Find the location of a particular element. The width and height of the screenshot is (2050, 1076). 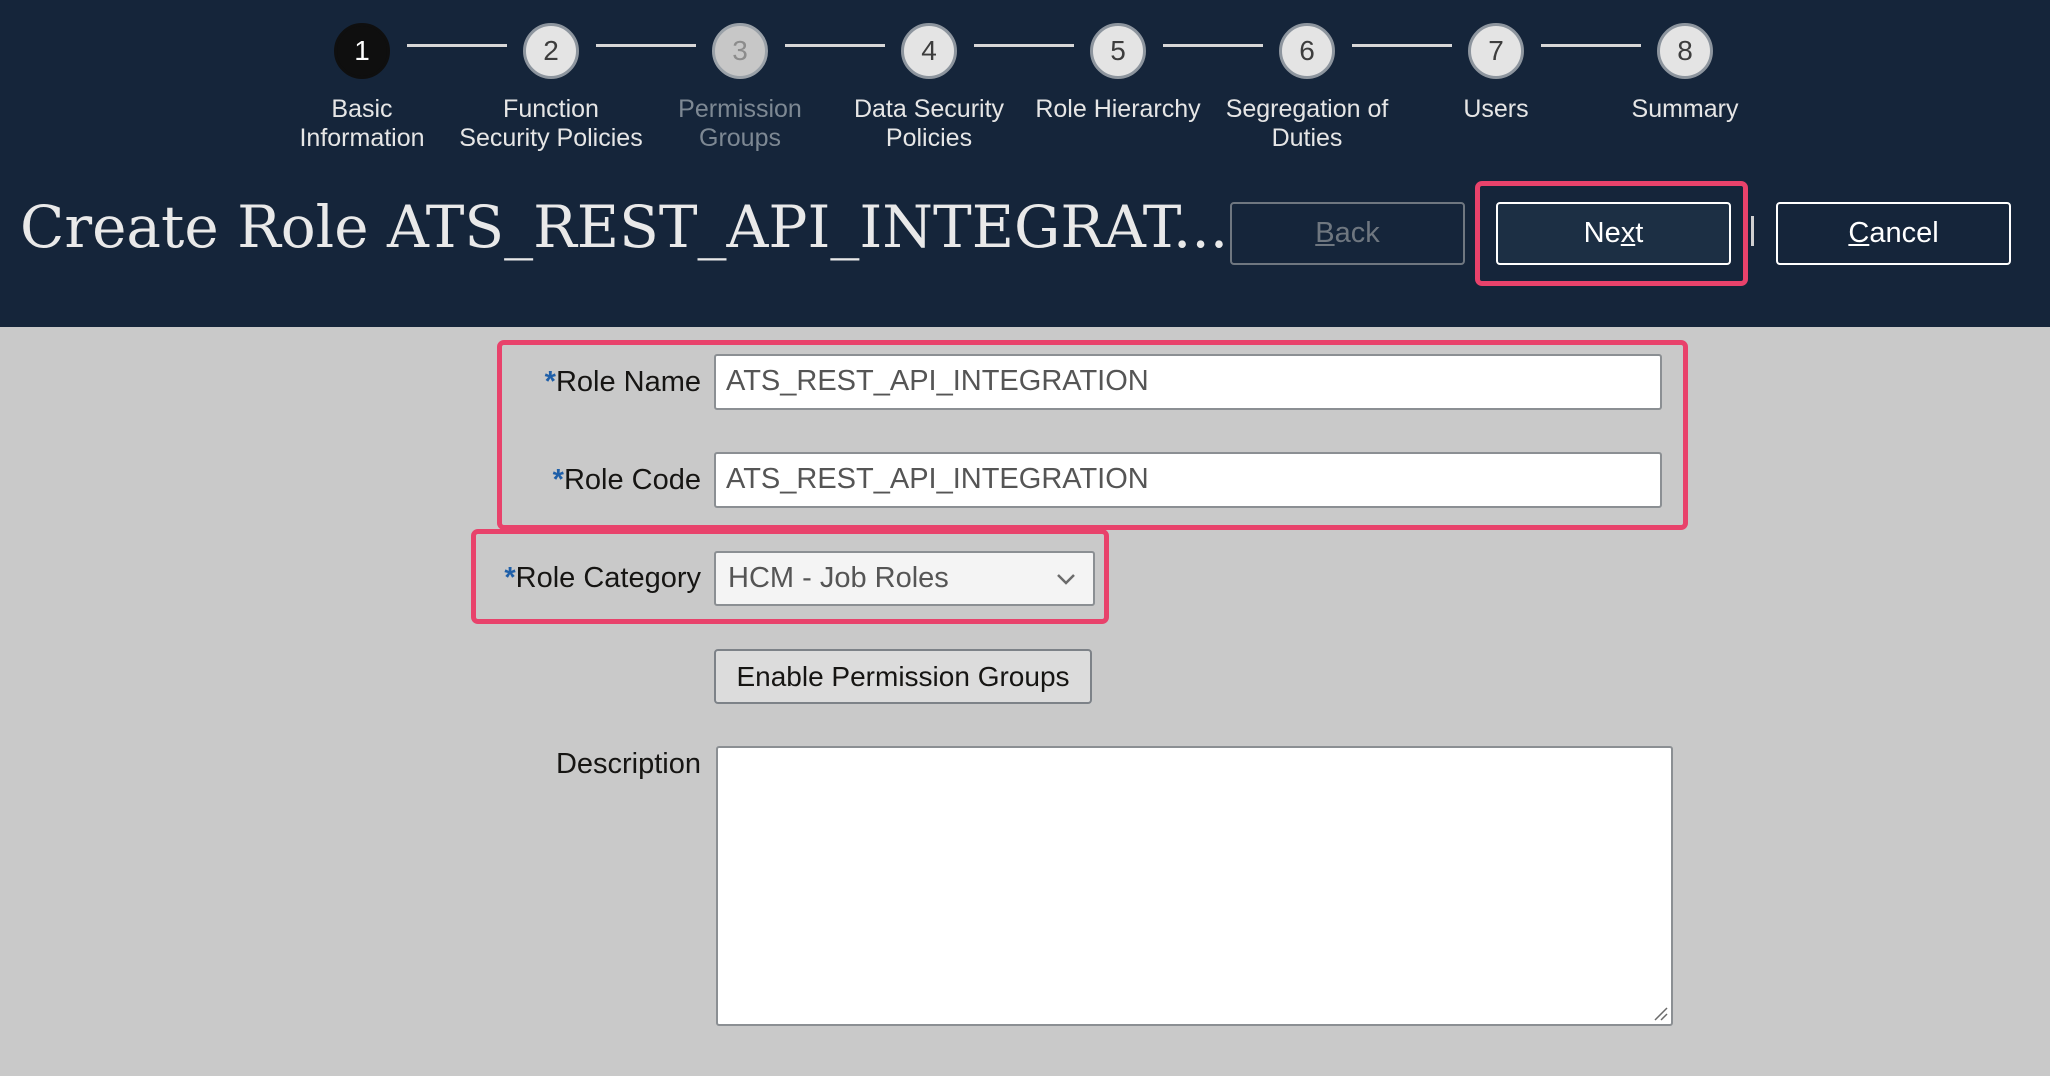

role-category-label: *Role Category is located at coordinates (602, 578).